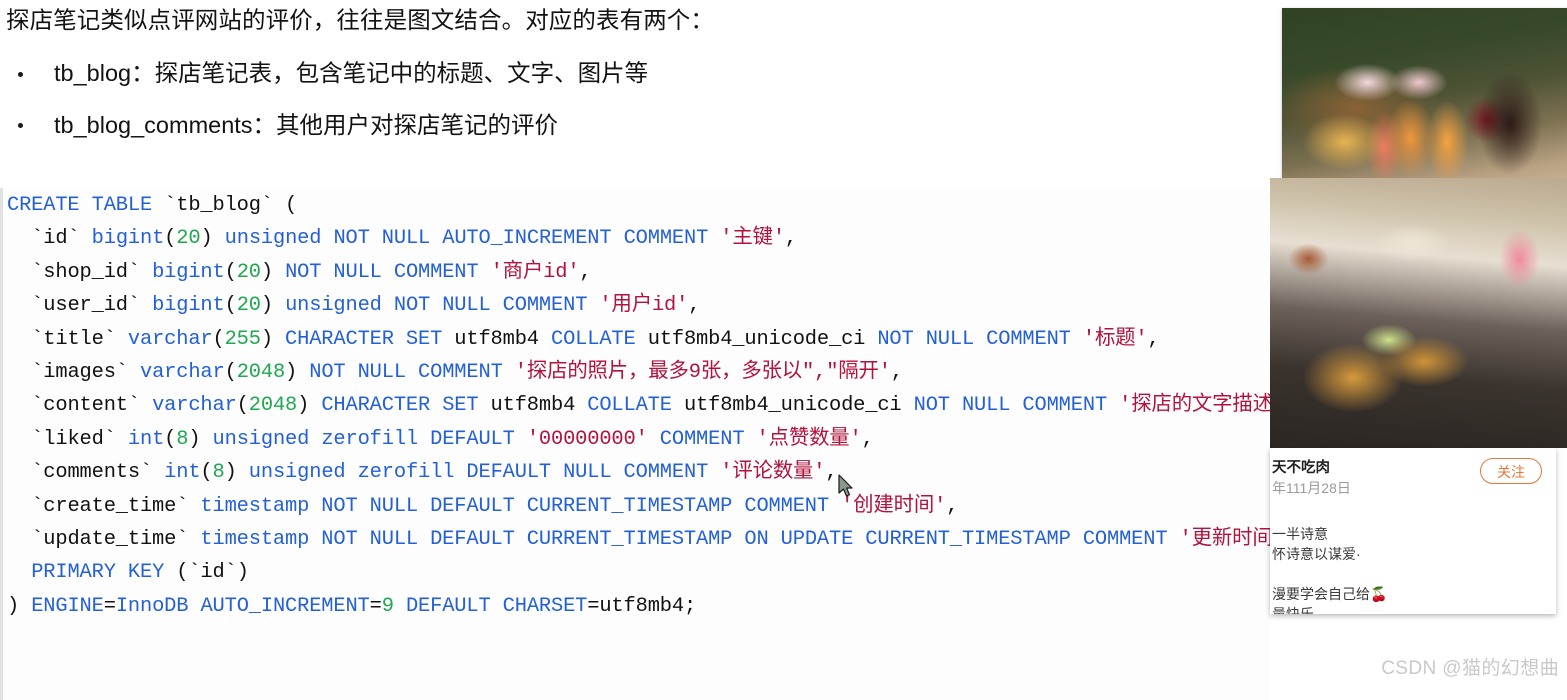 This screenshot has width=1567, height=700. I want to click on list-item-label: tb_blog_comments：其他用户对探店笔记的评价, so click(306, 124).